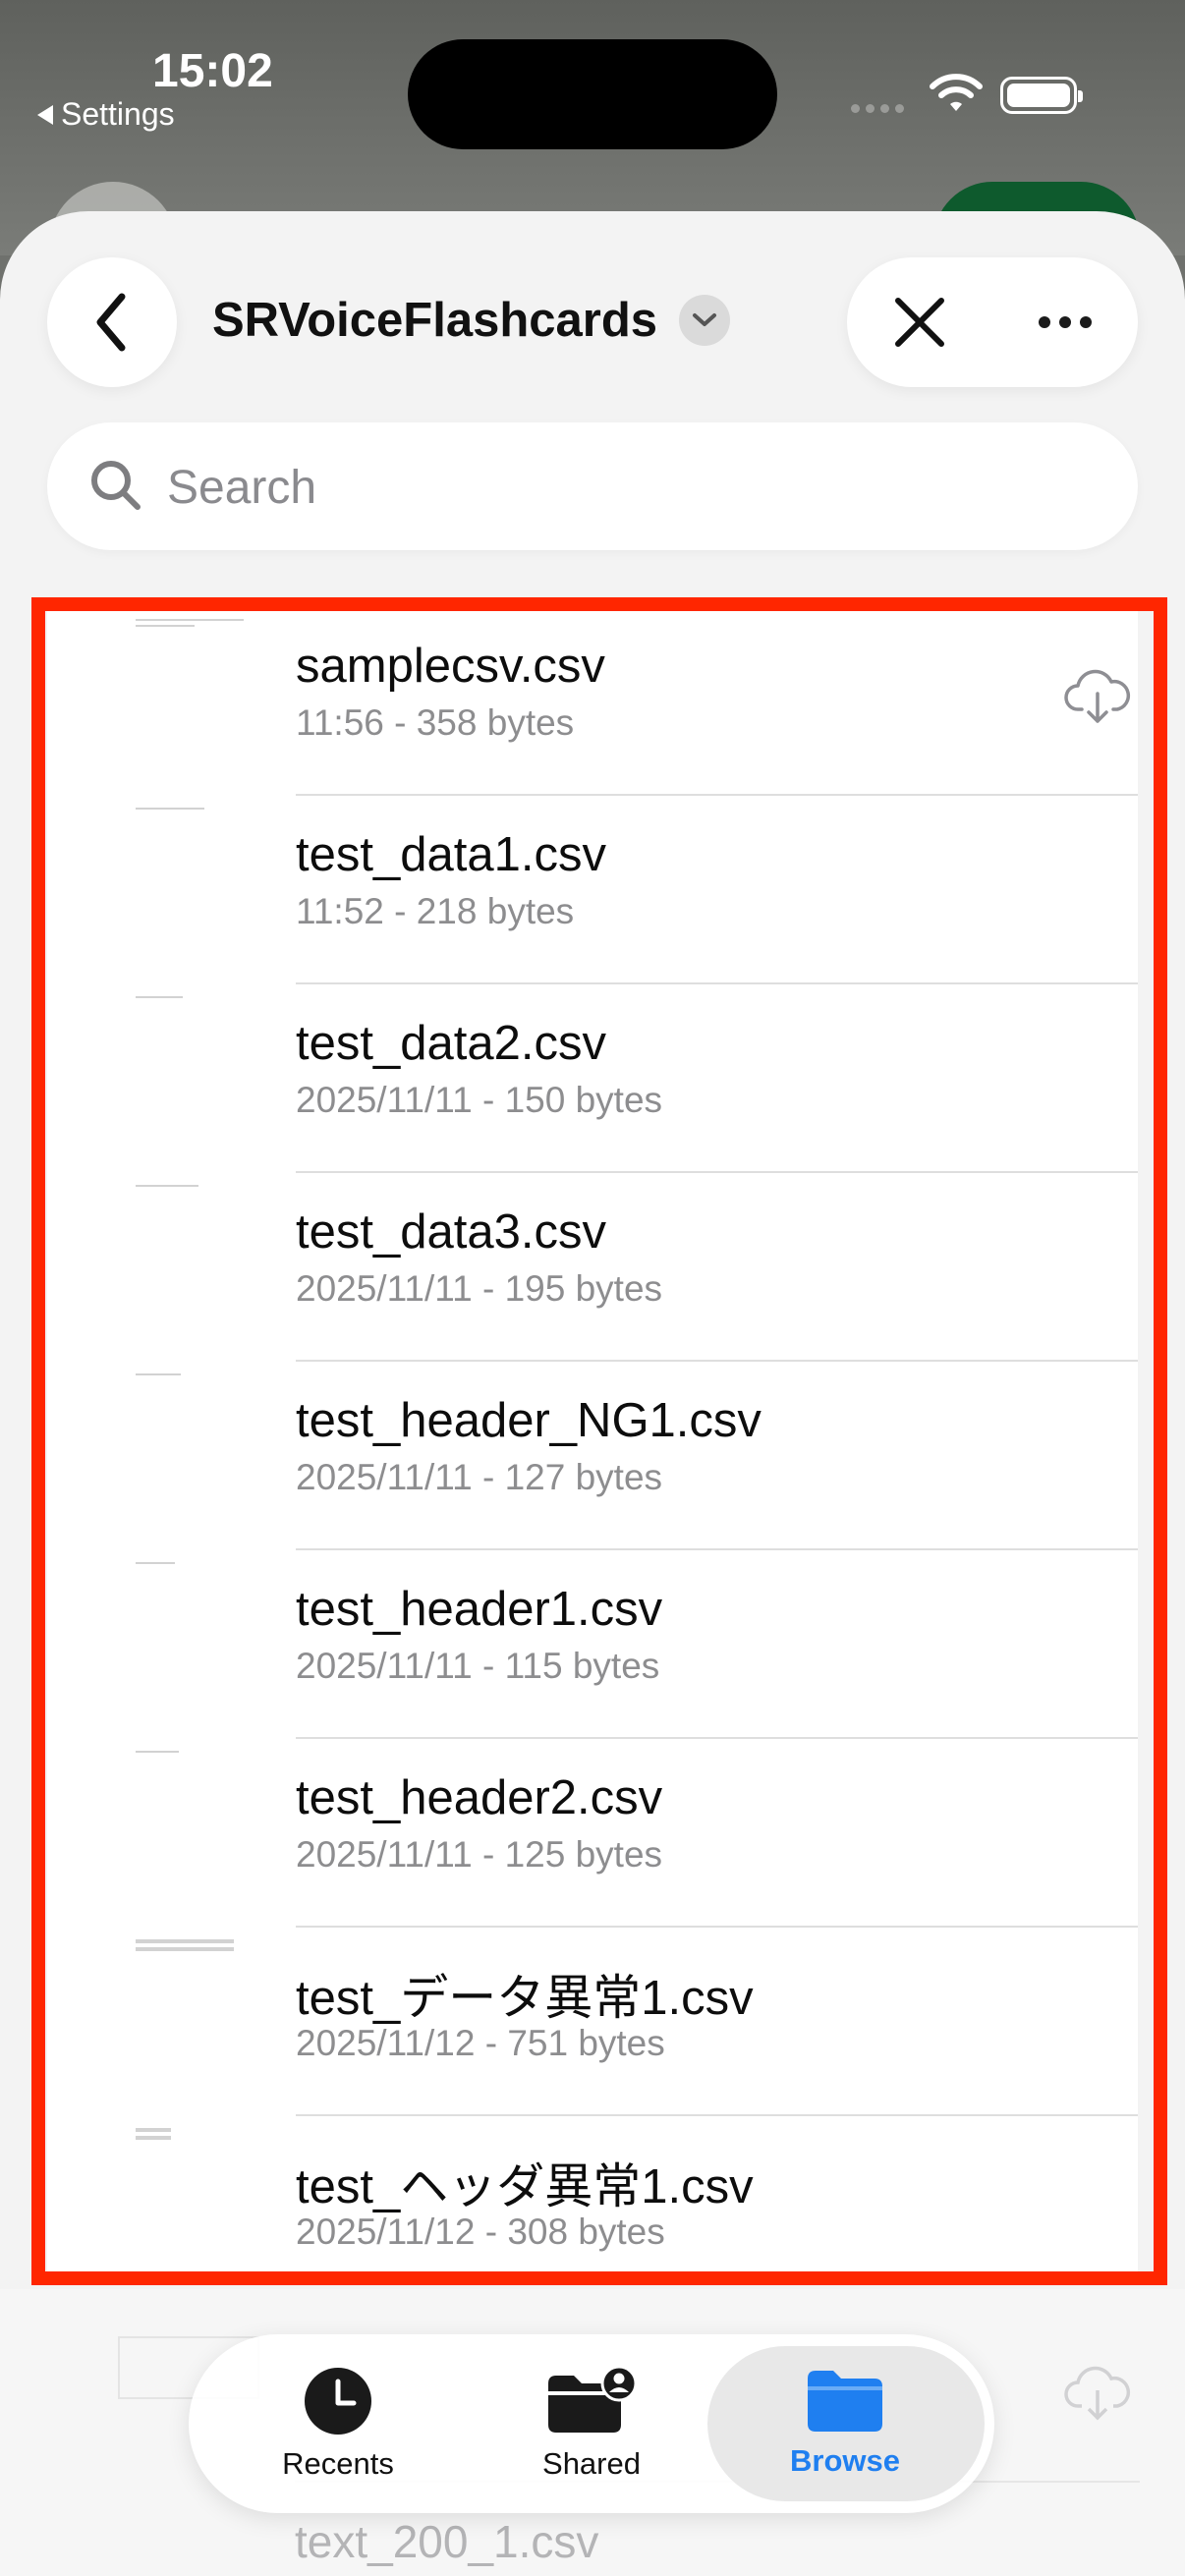 This screenshot has height=2576, width=1185. I want to click on file-name: test_header1.csv, so click(480, 1609).